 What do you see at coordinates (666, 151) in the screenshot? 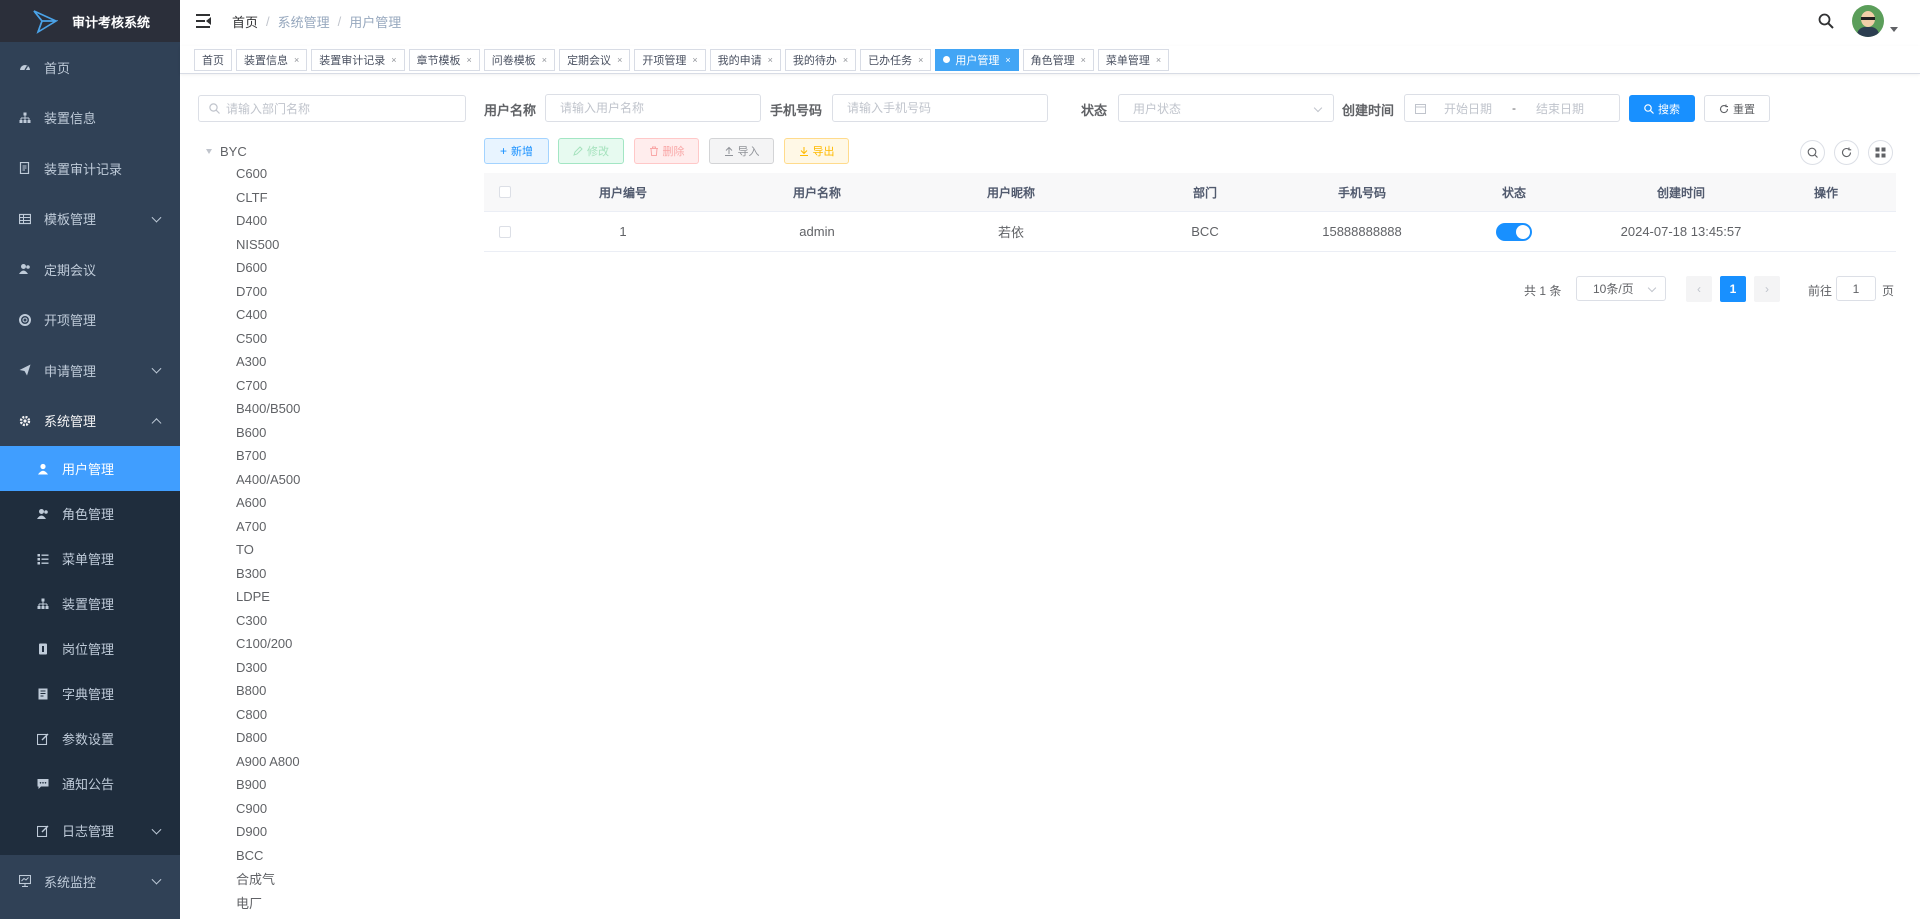
I see `delete-button: 删除` at bounding box center [666, 151].